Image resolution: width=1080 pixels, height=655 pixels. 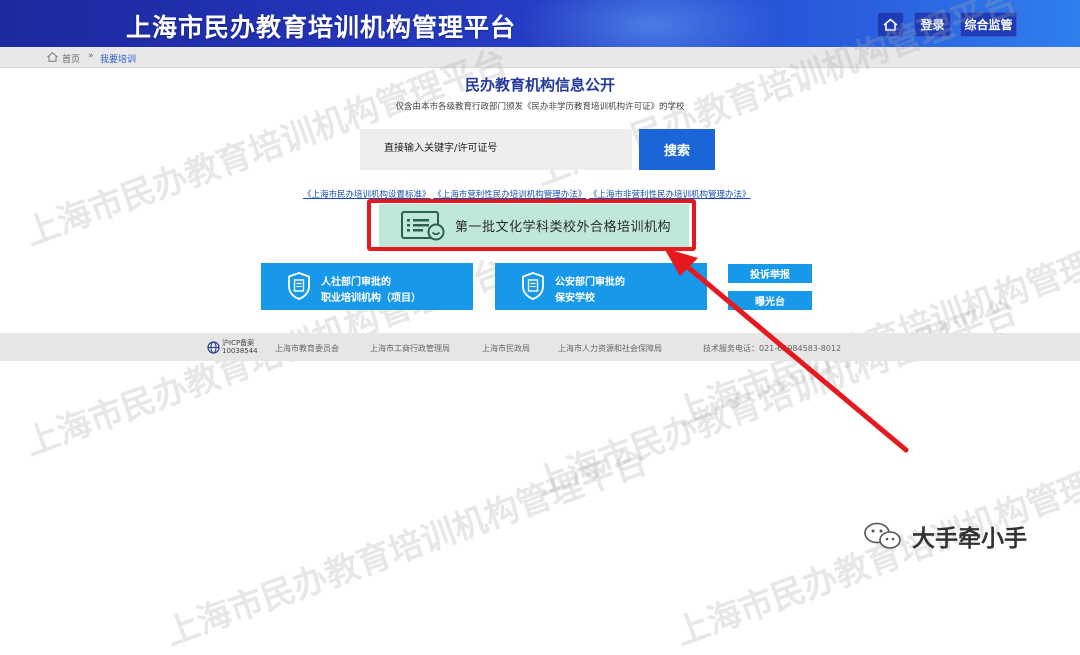 What do you see at coordinates (932, 24) in the screenshot?
I see `login-button: 登录` at bounding box center [932, 24].